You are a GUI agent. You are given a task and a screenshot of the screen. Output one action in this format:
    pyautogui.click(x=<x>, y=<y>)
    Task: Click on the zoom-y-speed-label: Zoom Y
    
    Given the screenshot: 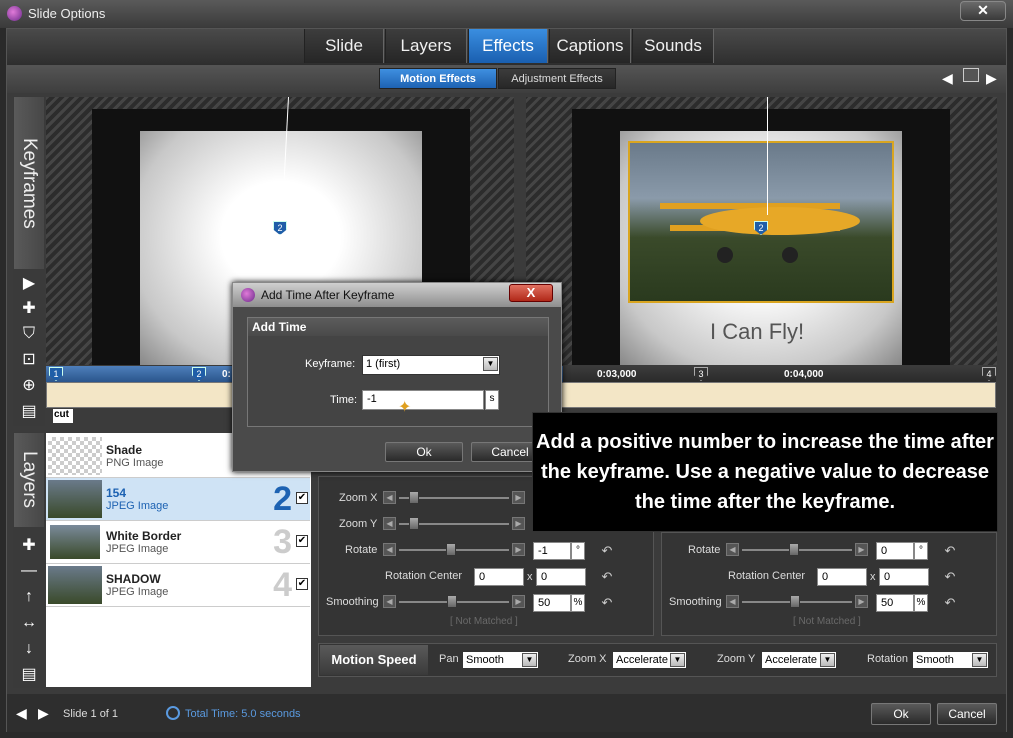 What is the action you would take?
    pyautogui.click(x=736, y=659)
    